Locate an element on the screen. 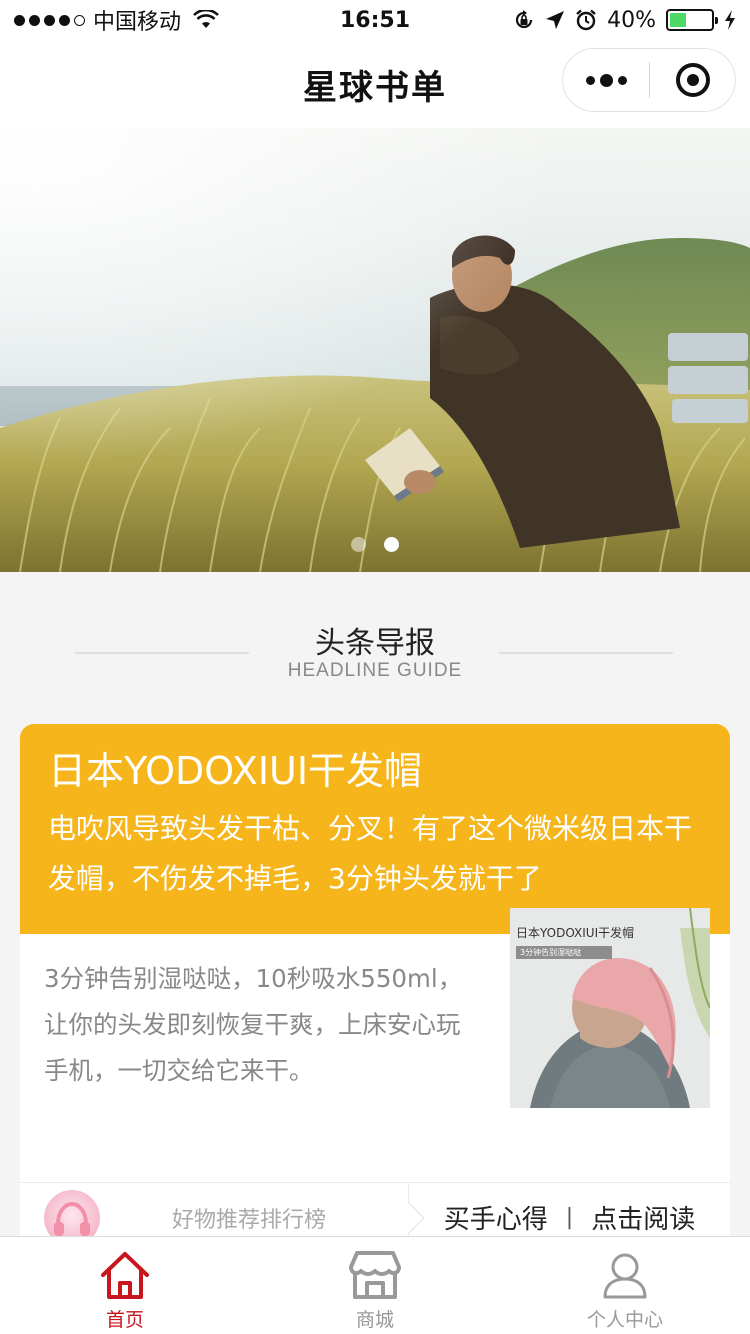  section-header: 头条导报 HEADLINE GUIDE is located at coordinates (375, 647).